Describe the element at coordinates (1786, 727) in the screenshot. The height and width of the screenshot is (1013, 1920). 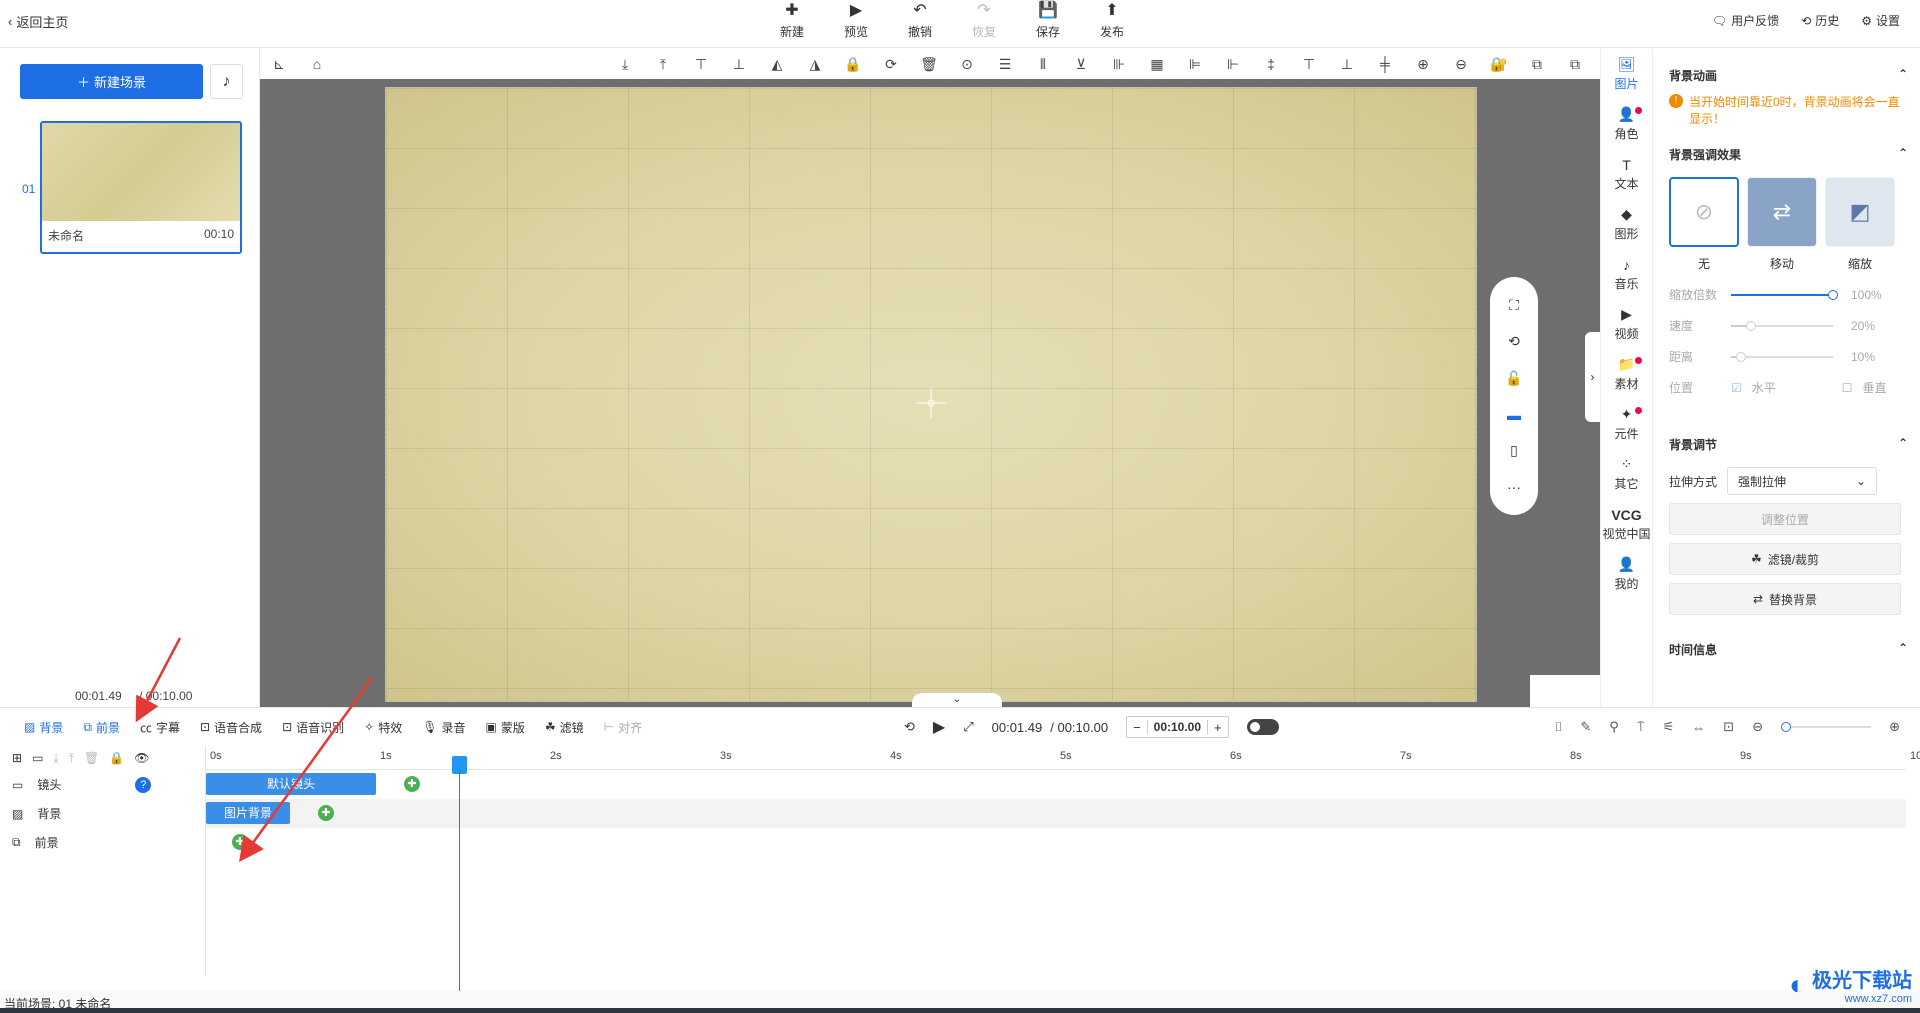
I see `timeline-zoom-knob` at that location.